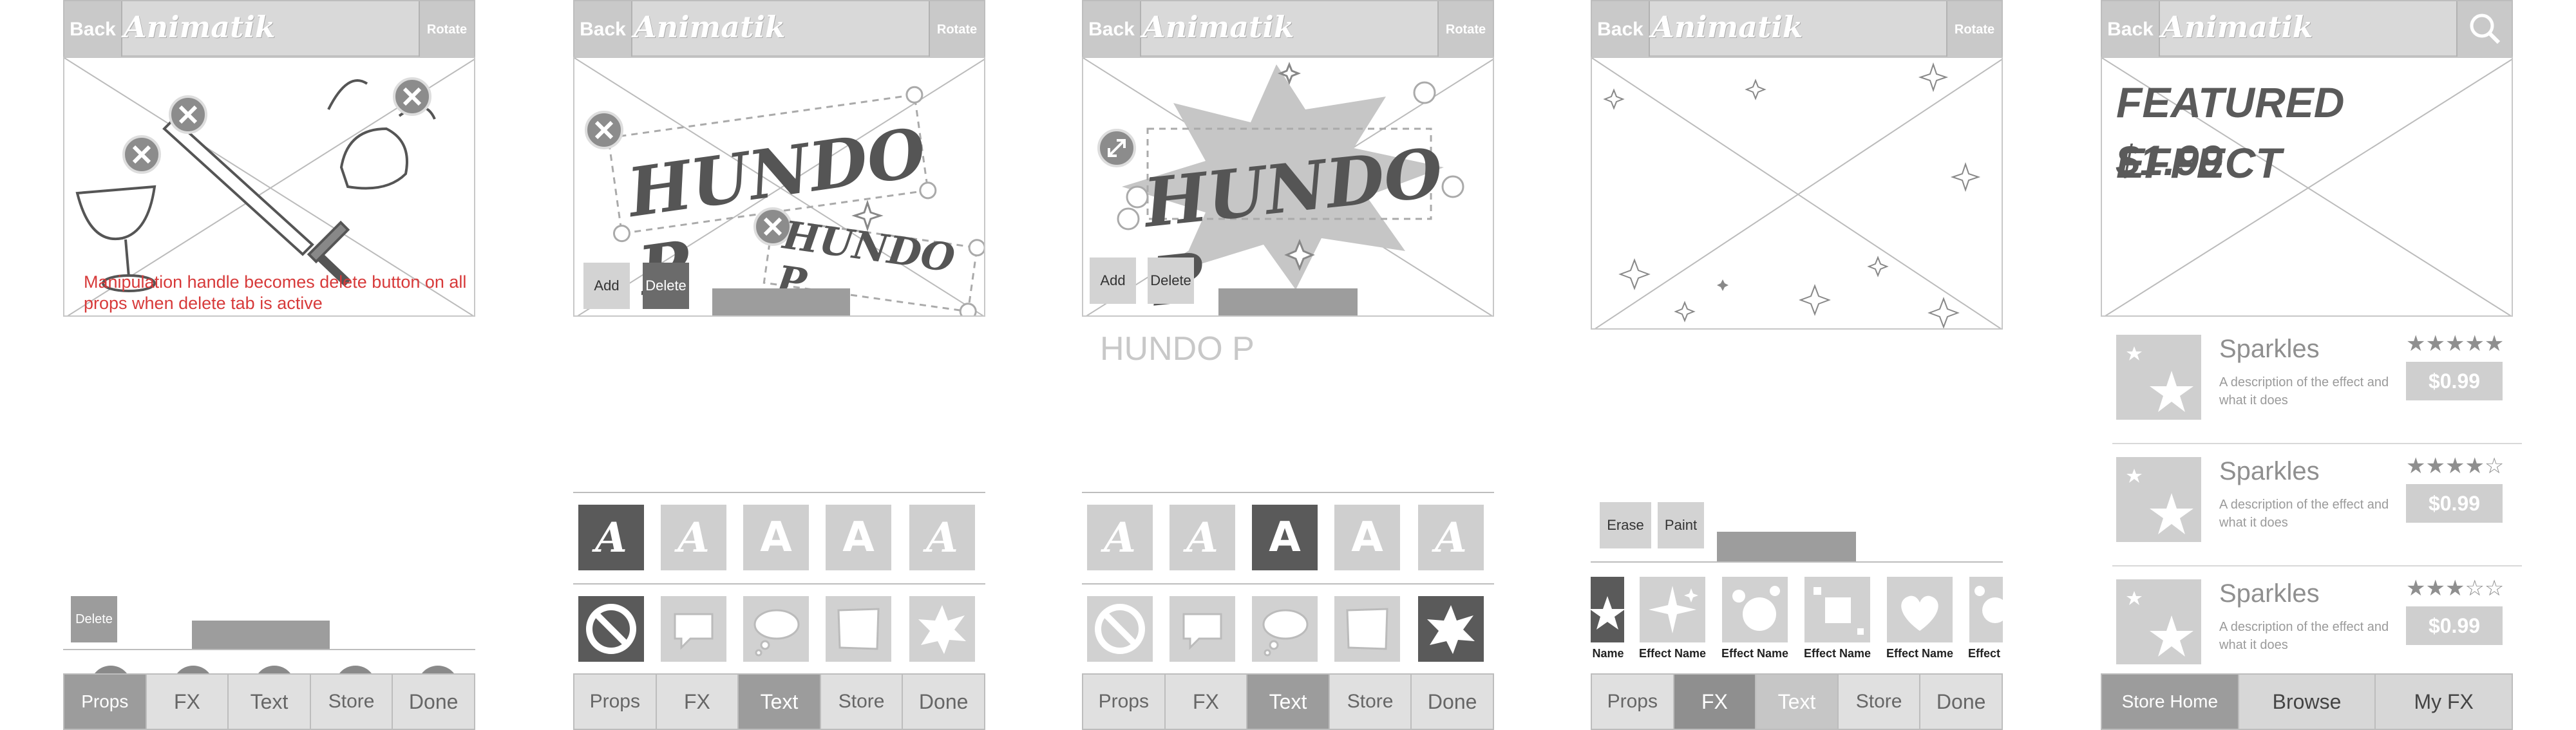 This screenshot has height=730, width=2576. What do you see at coordinates (1288, 187) in the screenshot?
I see `editor-canvas: HUNDO P Add Delete` at bounding box center [1288, 187].